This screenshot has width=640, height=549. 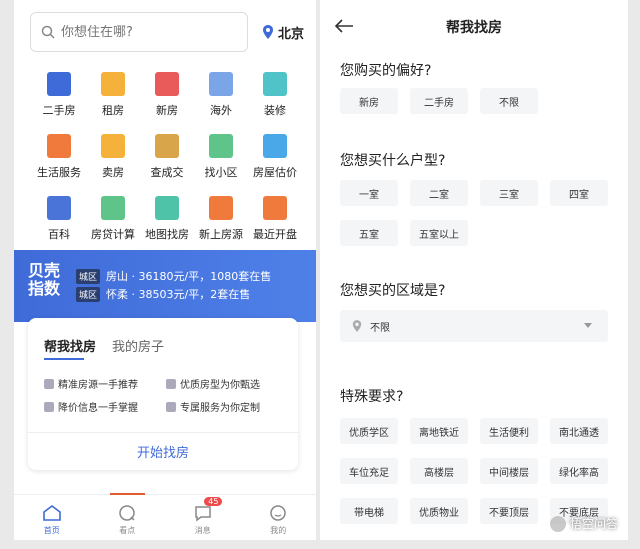 What do you see at coordinates (509, 471) in the screenshot?
I see `option-chip: 中间楼层` at bounding box center [509, 471].